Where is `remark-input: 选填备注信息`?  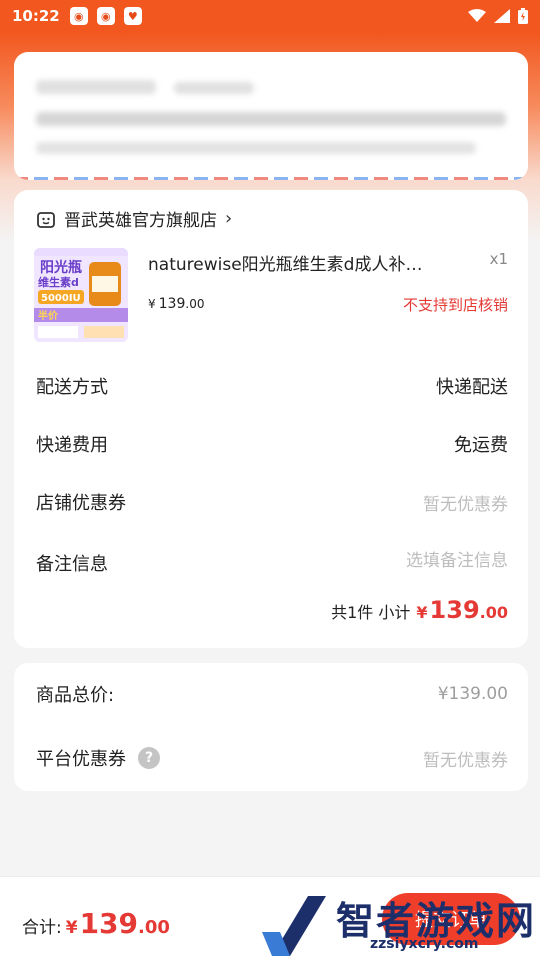 remark-input: 选填备注信息 is located at coordinates (457, 558).